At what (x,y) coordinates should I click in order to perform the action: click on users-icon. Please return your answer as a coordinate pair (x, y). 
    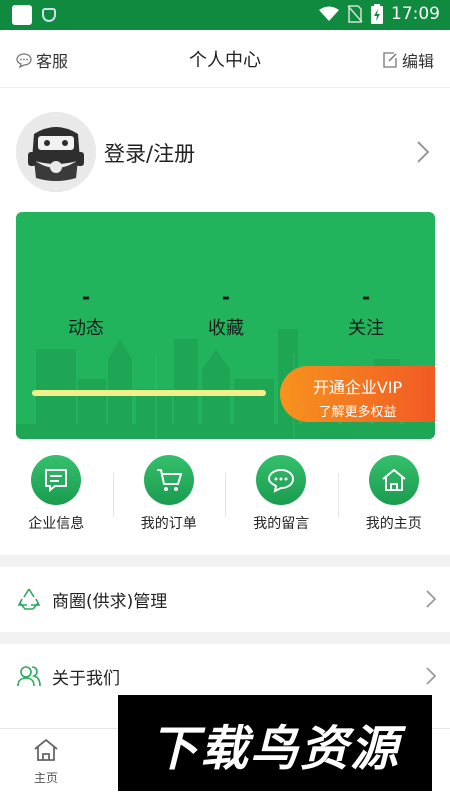
    Looking at the image, I should click on (29, 676).